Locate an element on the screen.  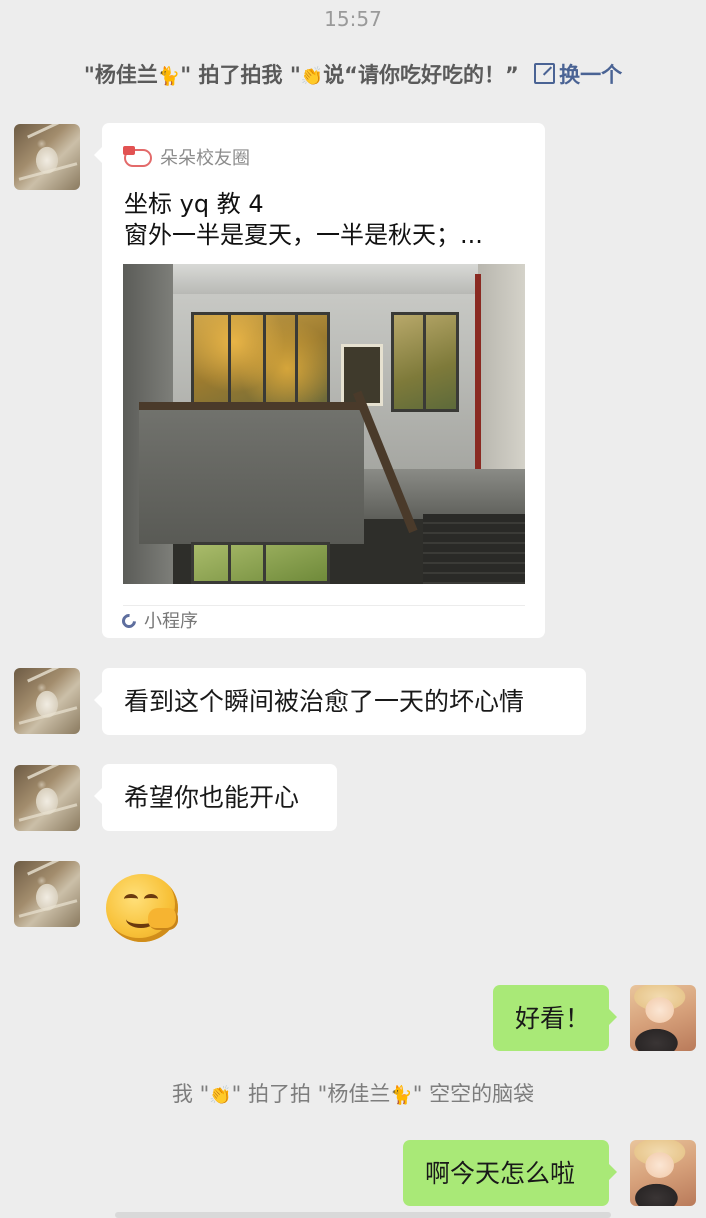
change-pat-label: 换一个 is located at coordinates (591, 75).